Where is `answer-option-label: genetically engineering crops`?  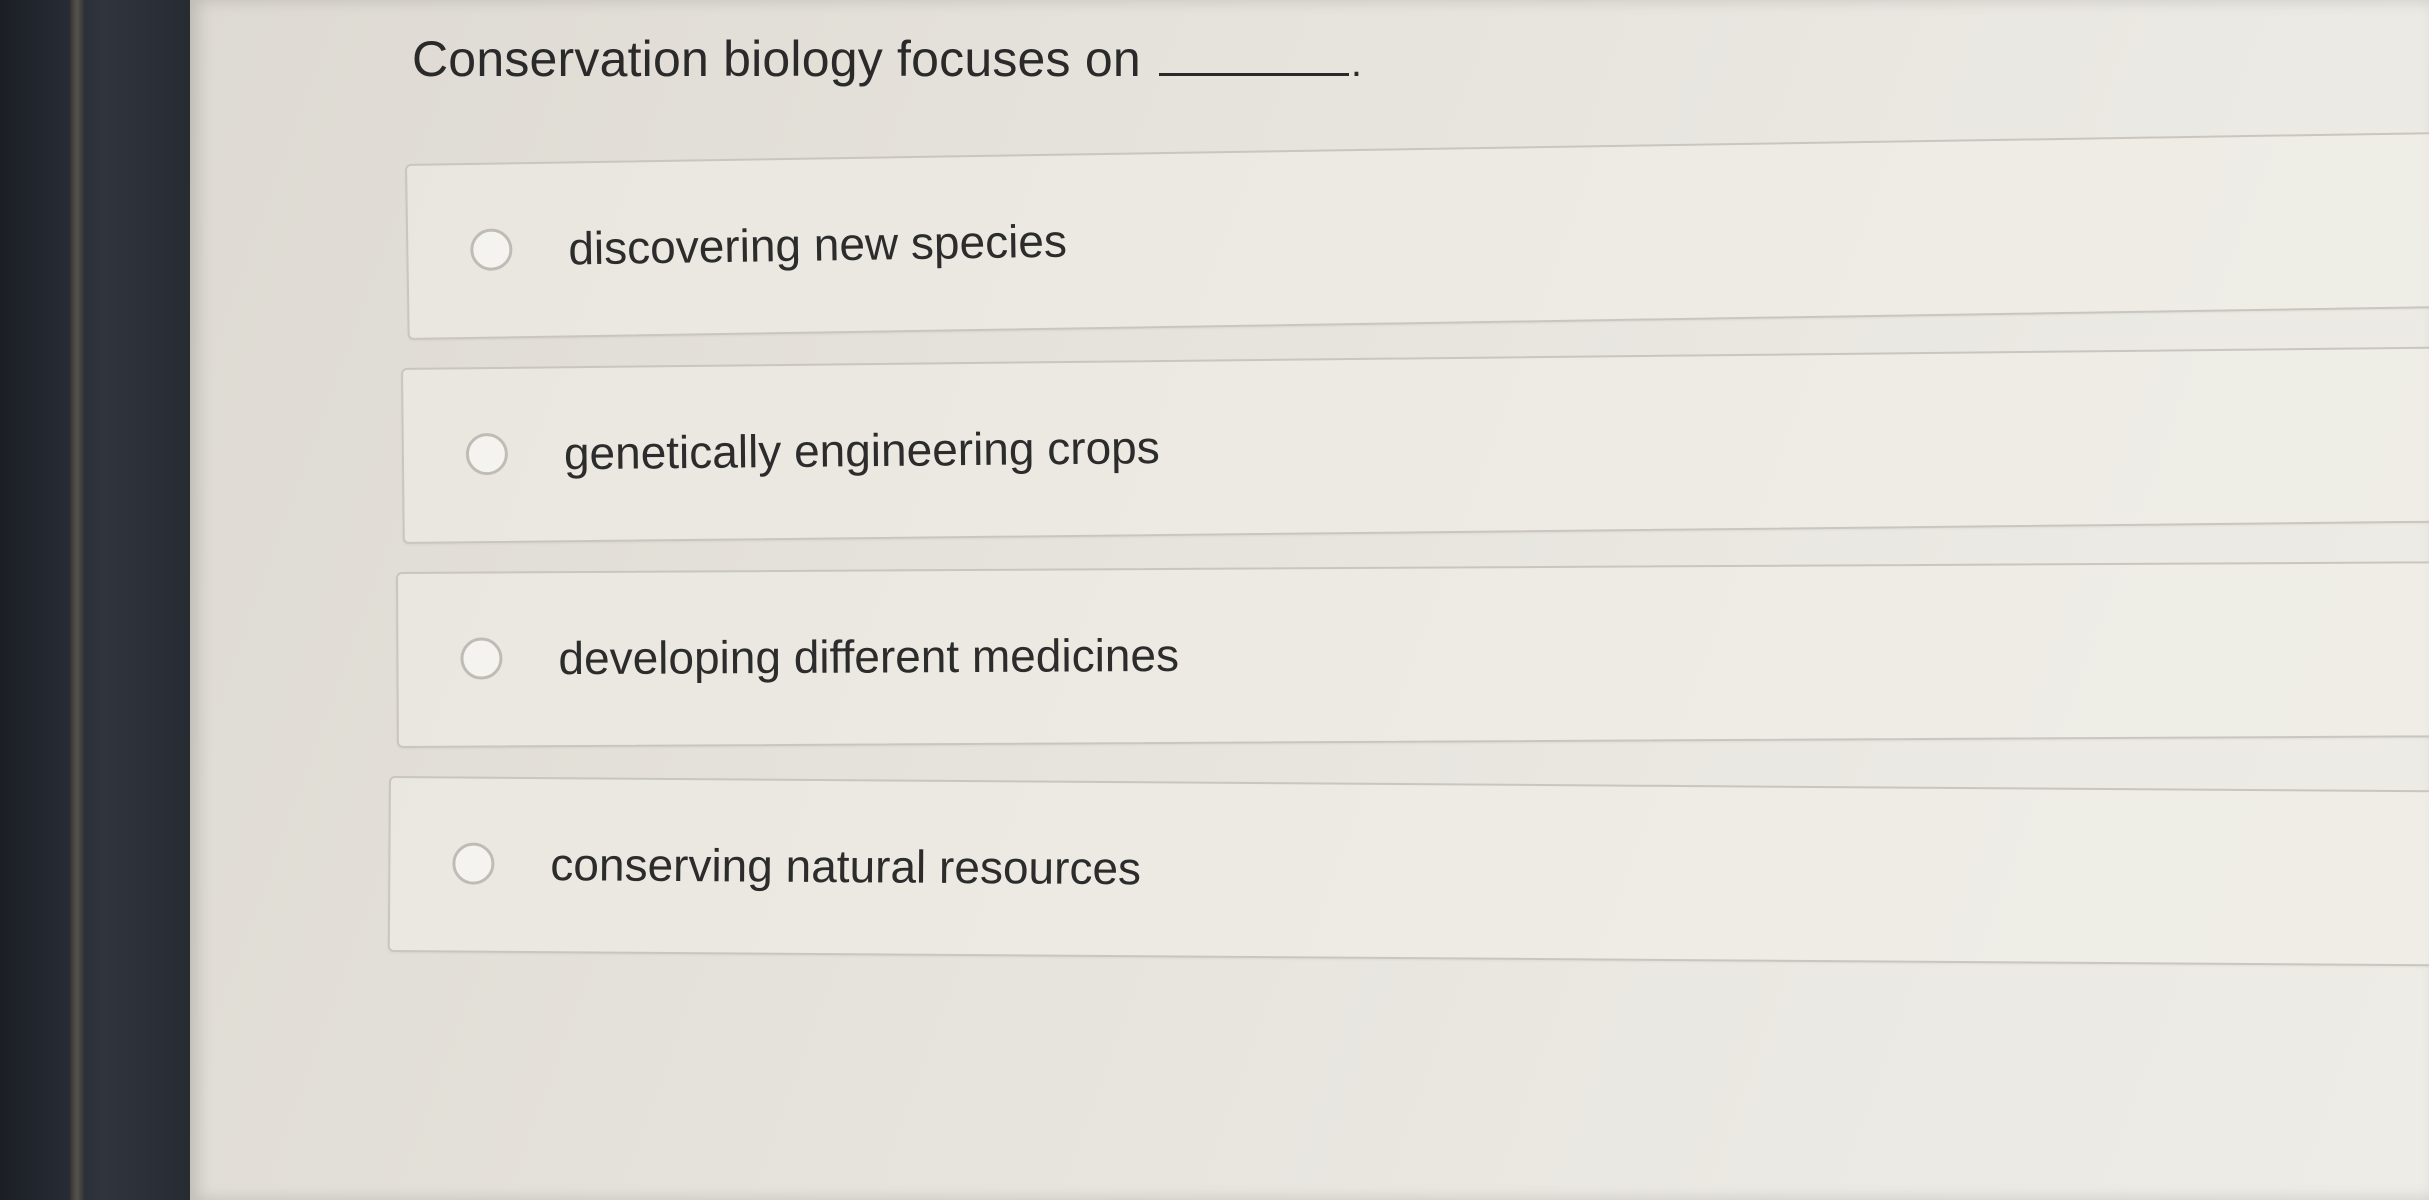 answer-option-label: genetically engineering crops is located at coordinates (861, 450).